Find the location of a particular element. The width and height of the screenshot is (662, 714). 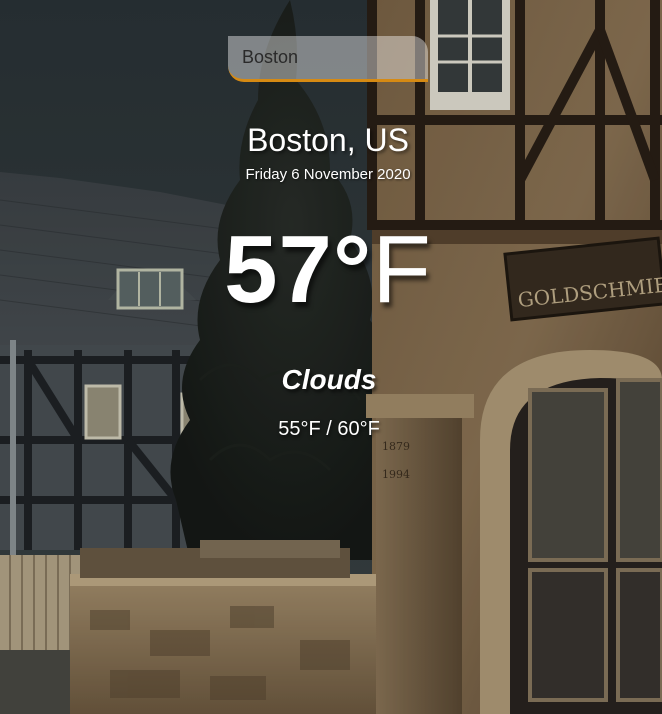

search-box is located at coordinates (328, 59).